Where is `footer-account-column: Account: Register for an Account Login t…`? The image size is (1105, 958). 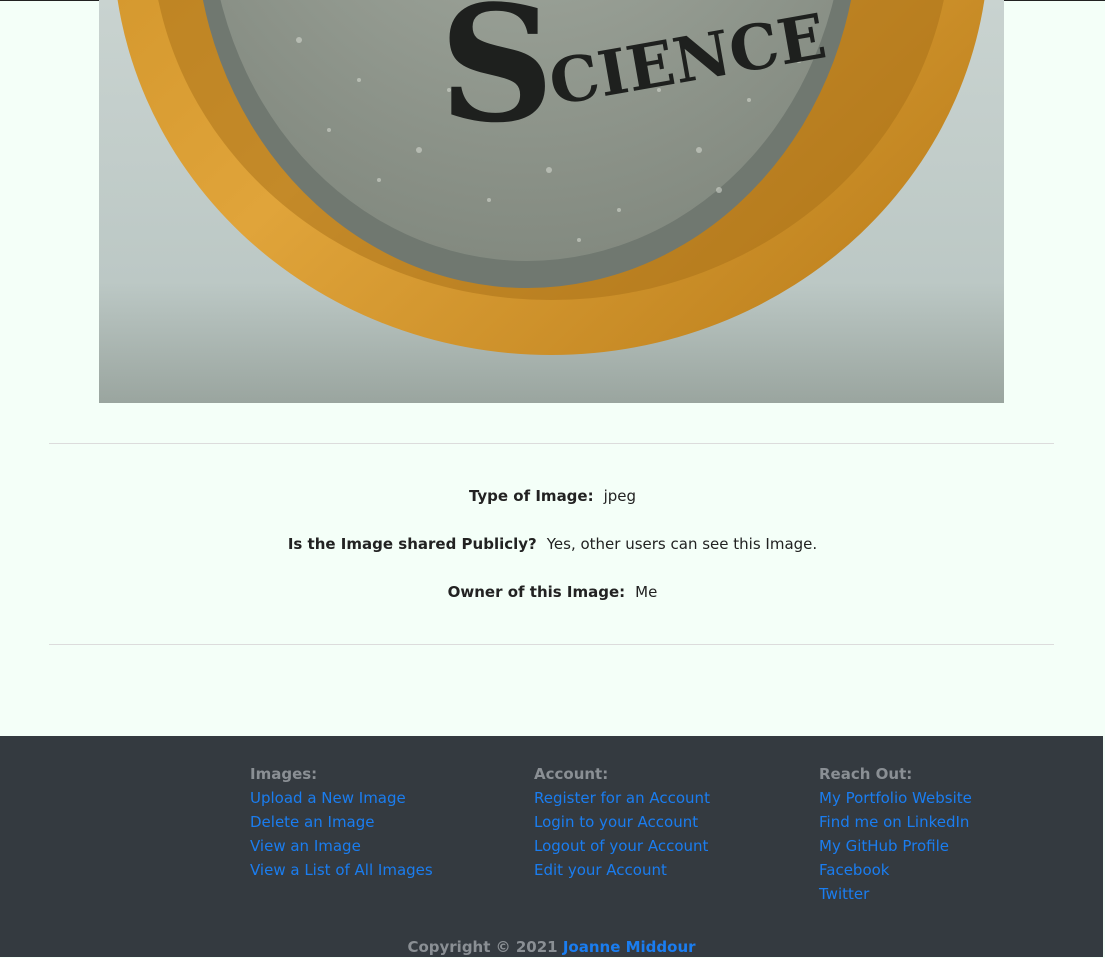 footer-account-column: Account: Register for an Account Login t… is located at coordinates (622, 822).